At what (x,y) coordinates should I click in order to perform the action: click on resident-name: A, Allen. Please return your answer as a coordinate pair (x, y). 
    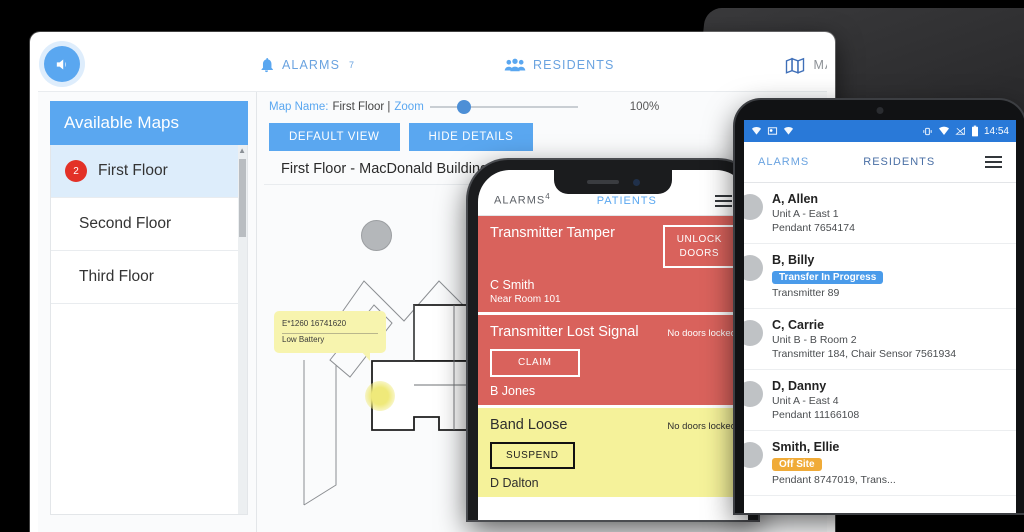
    Looking at the image, I should click on (795, 199).